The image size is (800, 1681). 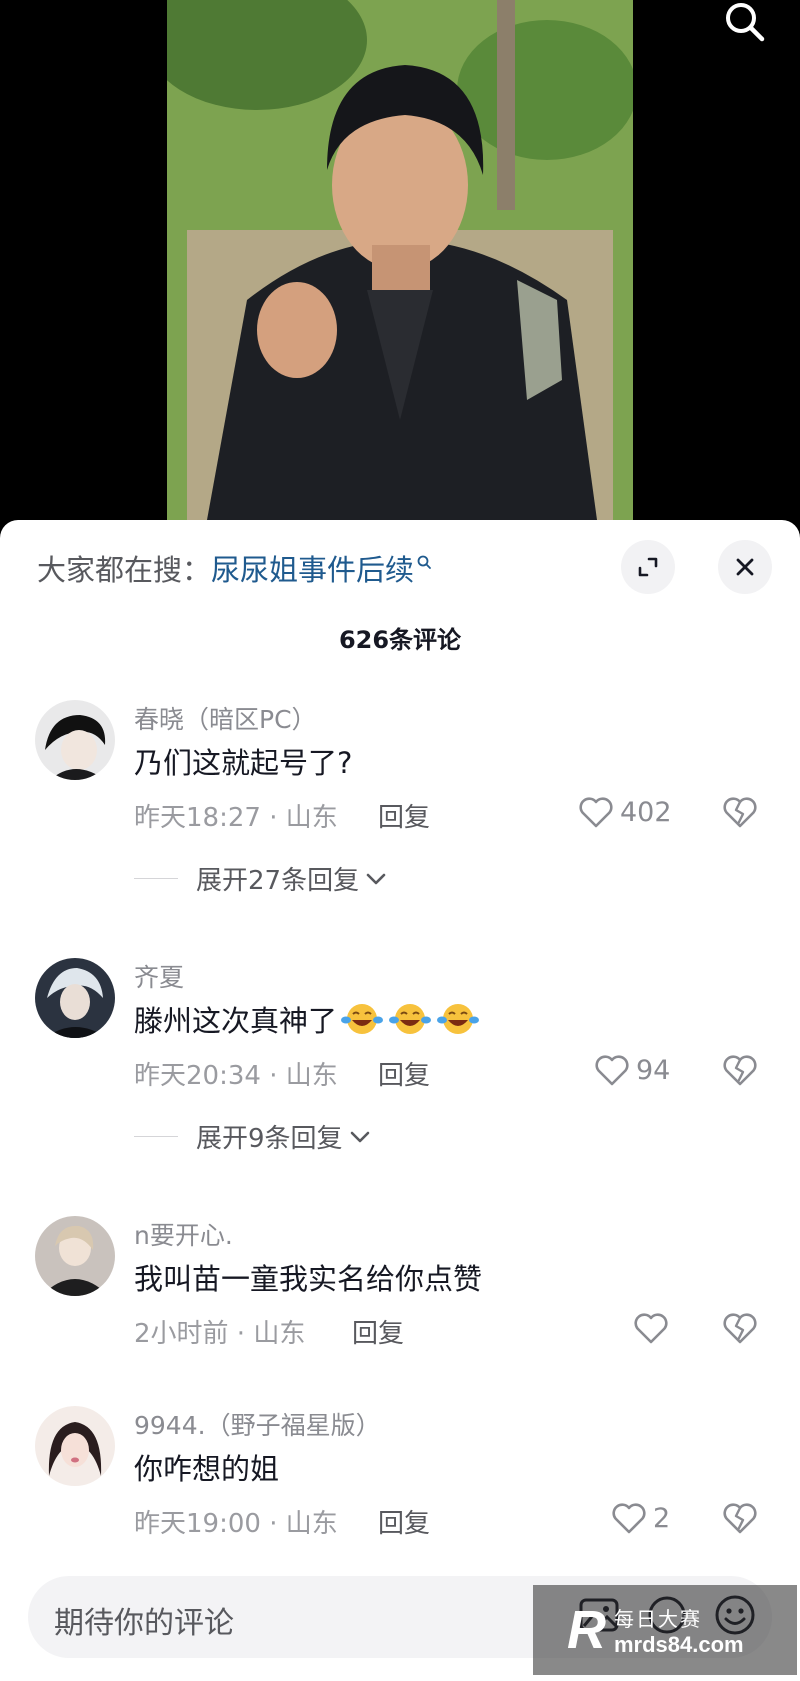 What do you see at coordinates (236, 818) in the screenshot?
I see `comment-time-location: 昨天18:27 · 山东` at bounding box center [236, 818].